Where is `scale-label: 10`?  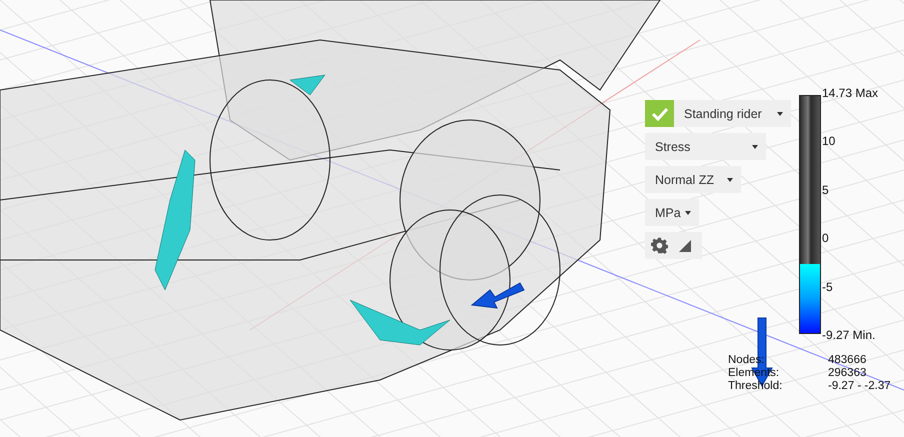
scale-label: 10 is located at coordinates (829, 141).